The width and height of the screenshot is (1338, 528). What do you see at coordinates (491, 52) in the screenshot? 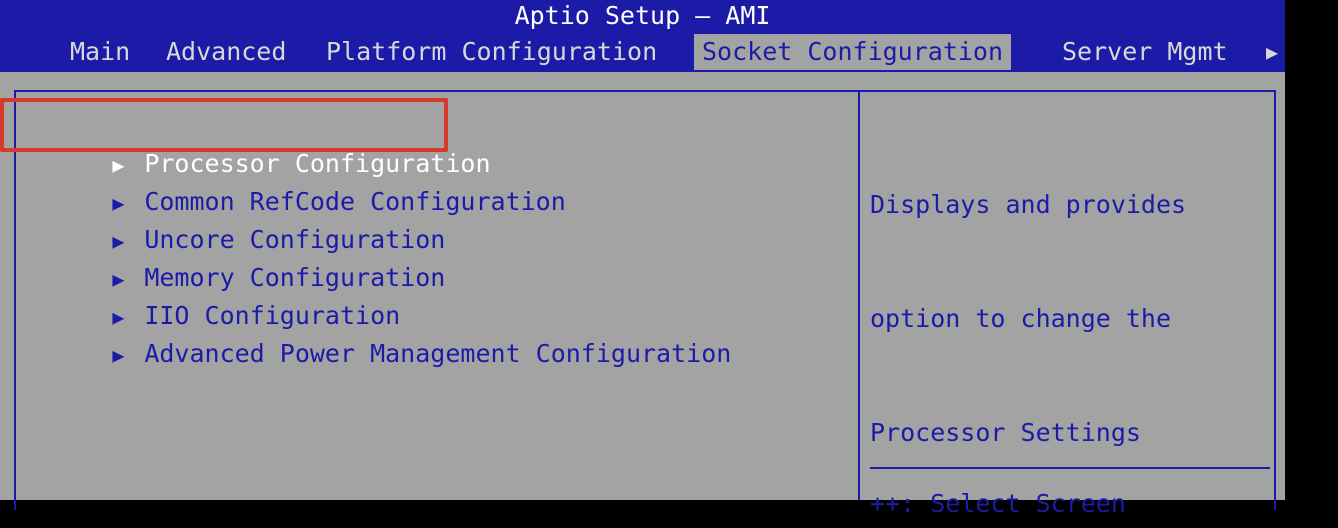
I see `tab-platform-configuration: Platform Configuration` at bounding box center [491, 52].